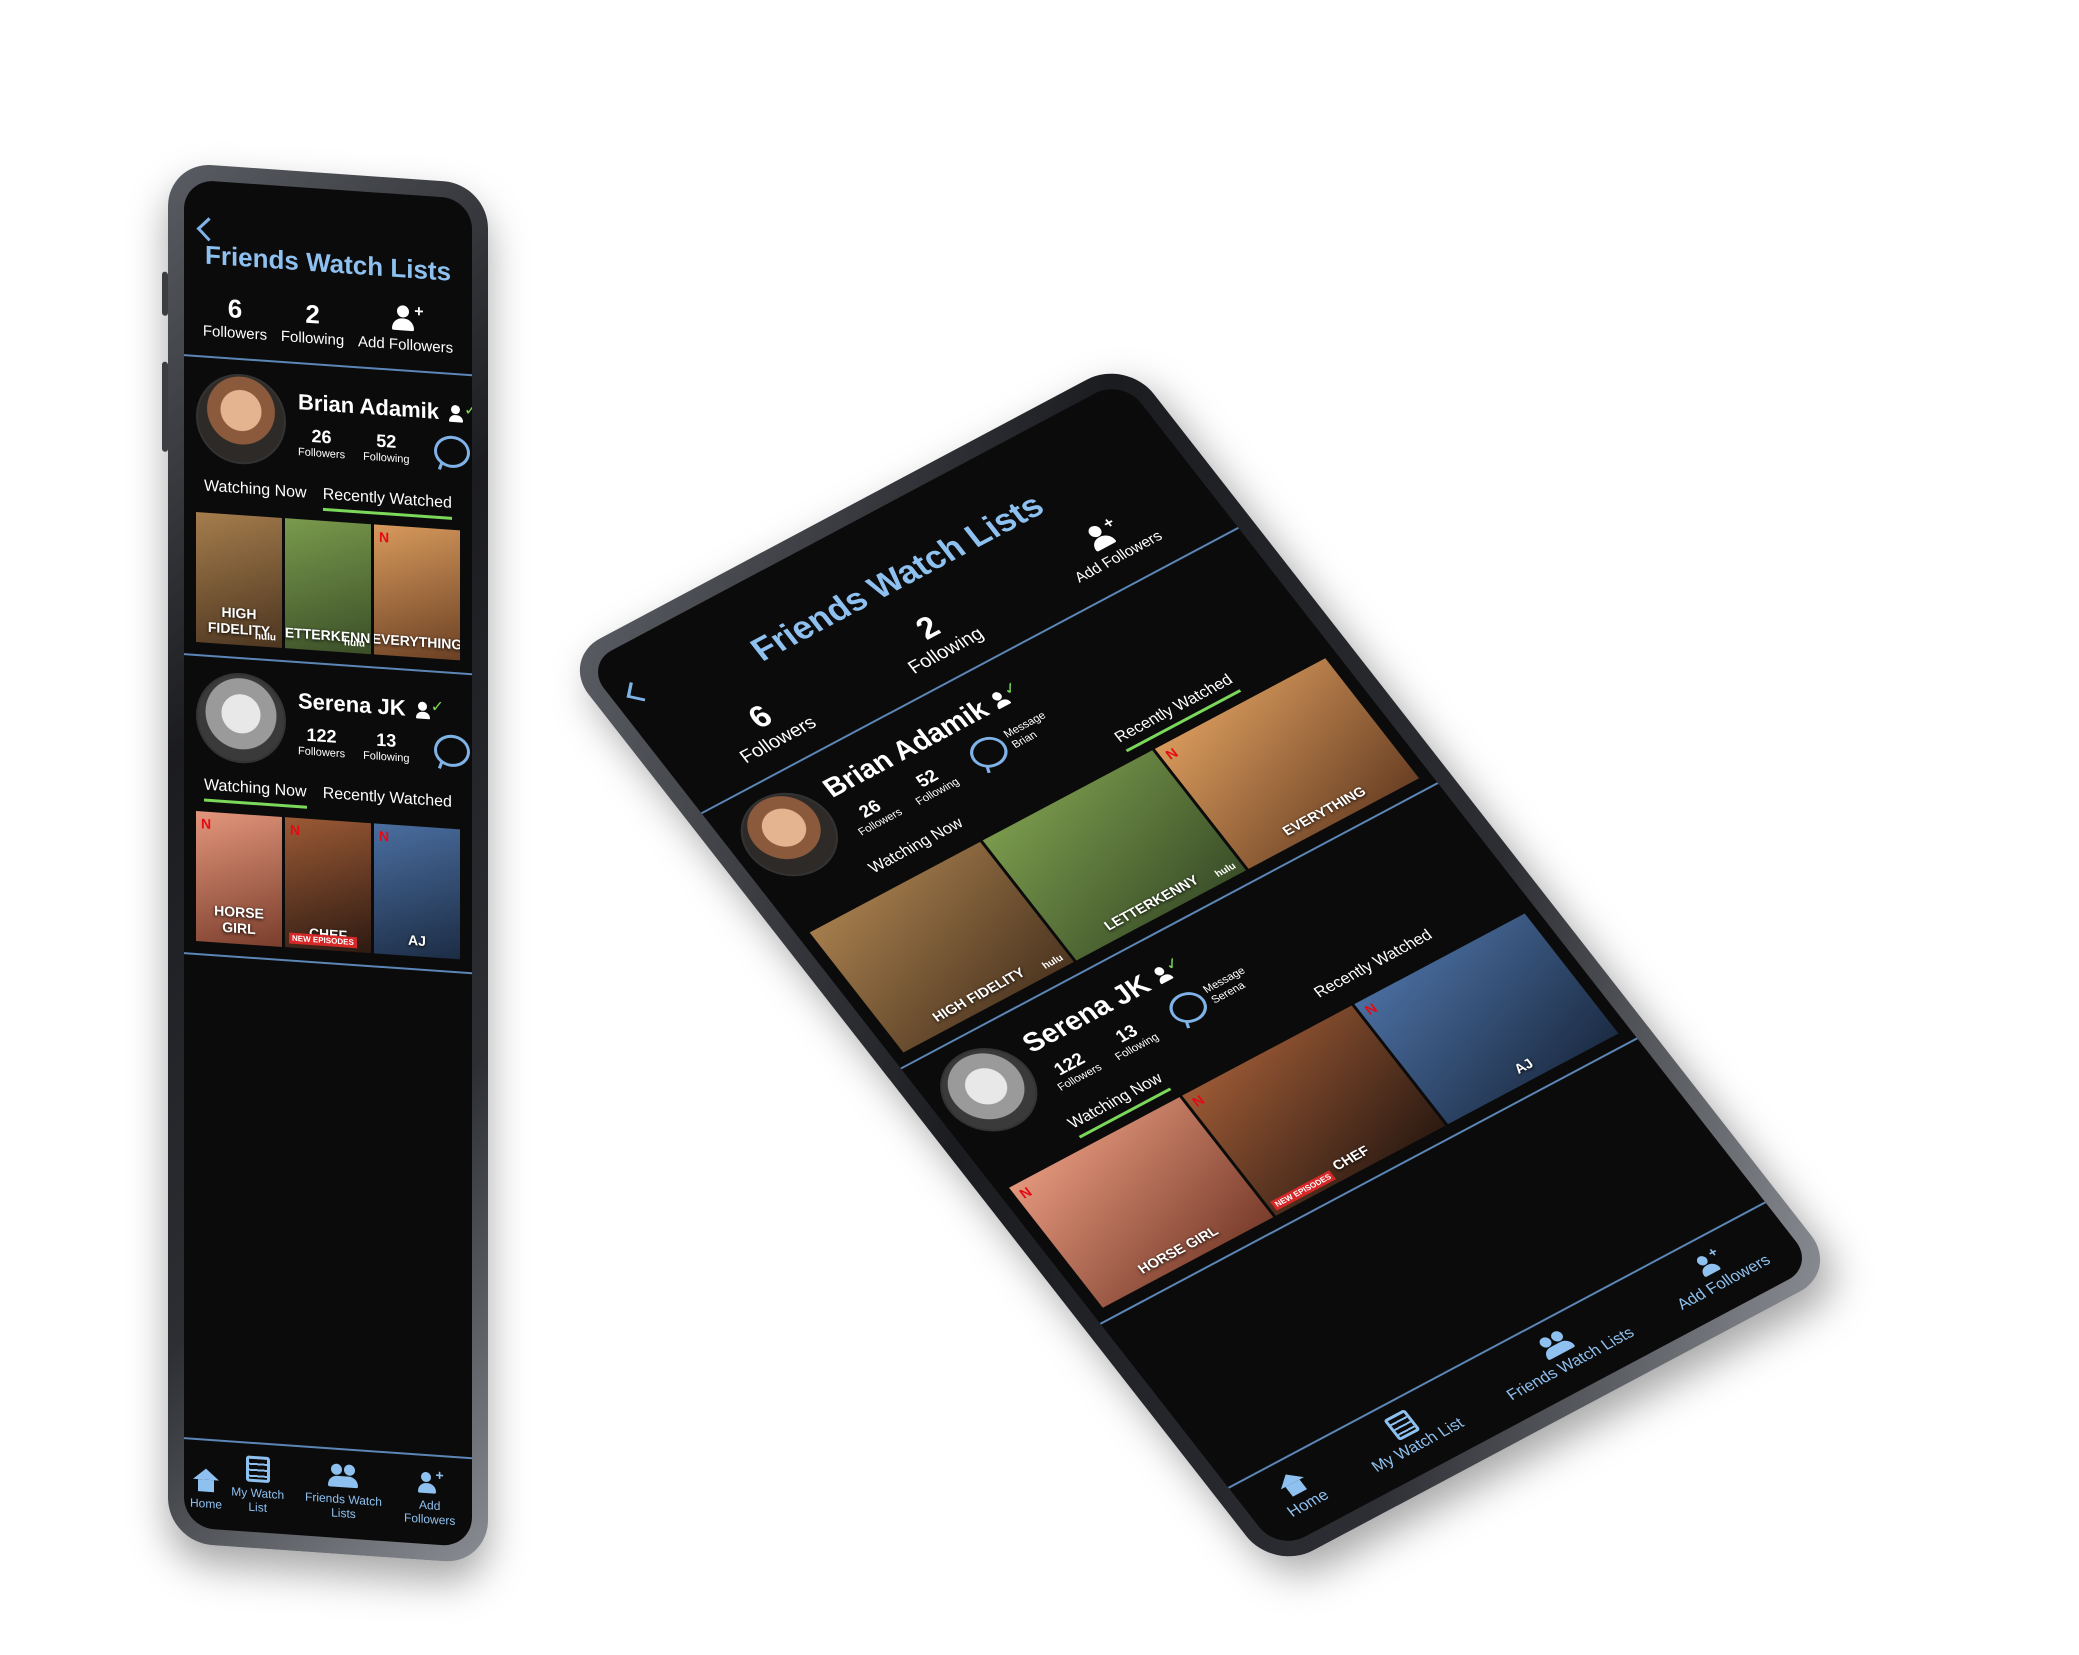 This screenshot has width=2079, height=1655. What do you see at coordinates (165, 406) in the screenshot?
I see `power-button` at bounding box center [165, 406].